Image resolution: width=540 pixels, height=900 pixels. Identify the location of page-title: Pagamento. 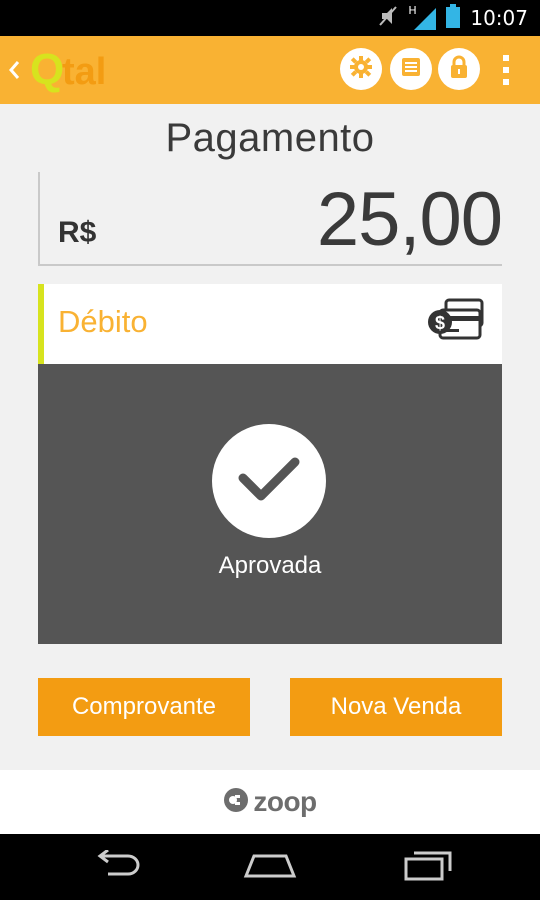
(270, 138).